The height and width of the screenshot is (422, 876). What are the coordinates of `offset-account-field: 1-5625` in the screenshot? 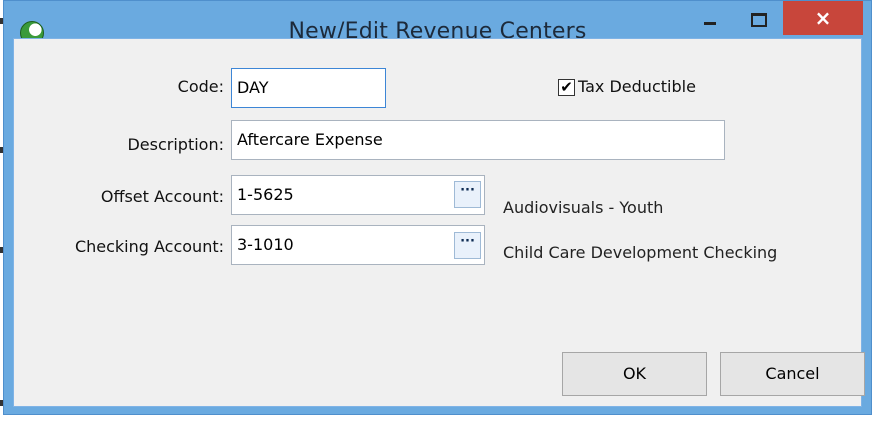 It's located at (358, 195).